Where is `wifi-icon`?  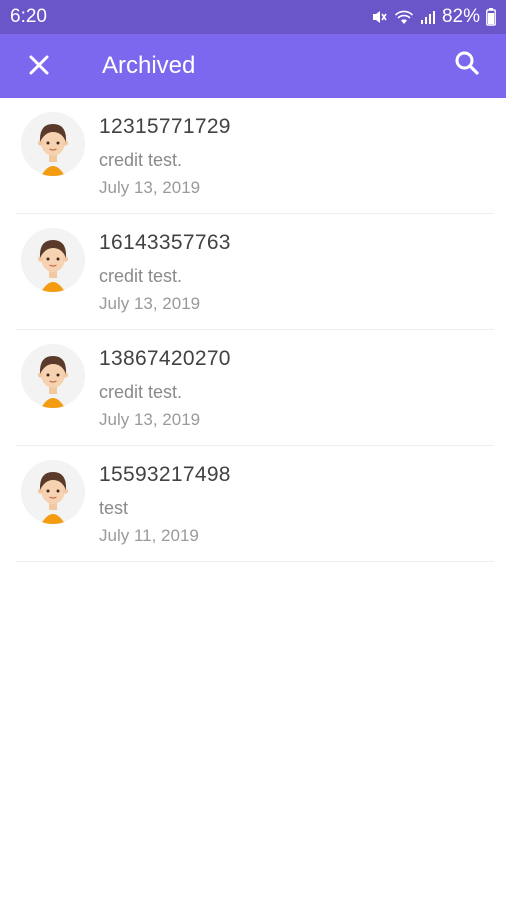 wifi-icon is located at coordinates (404, 17).